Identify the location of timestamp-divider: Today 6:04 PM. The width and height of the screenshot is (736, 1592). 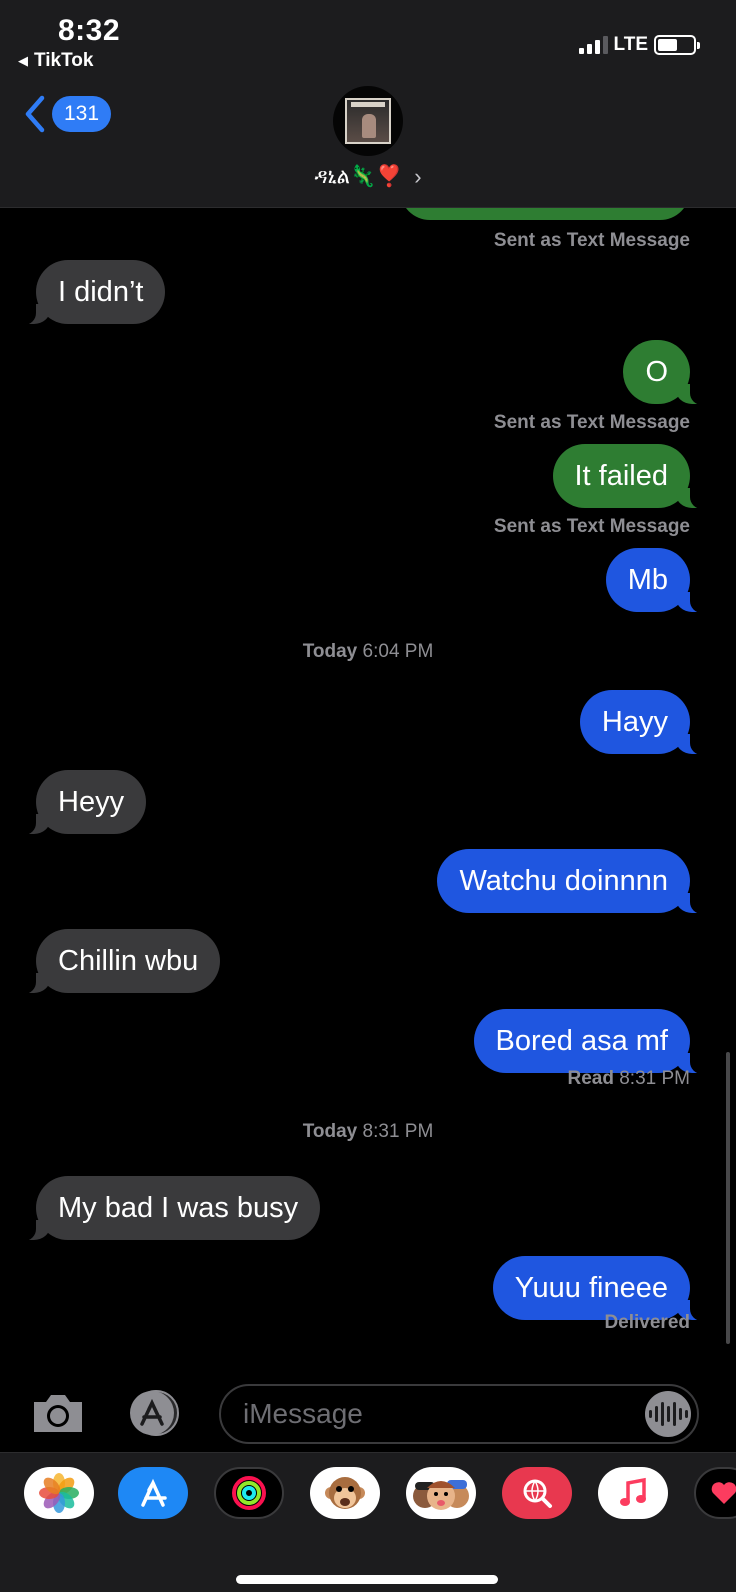
(368, 652).